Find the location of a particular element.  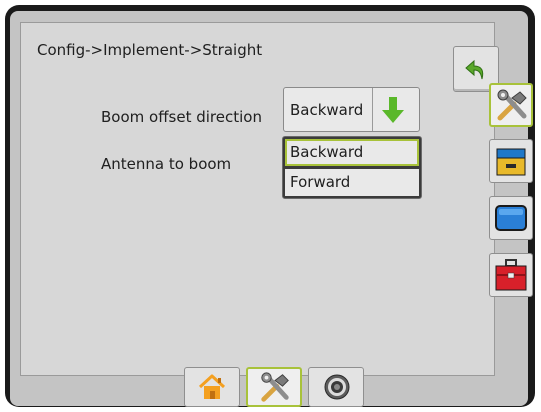

breadcrumb: Config->Implement->Straight is located at coordinates (150, 50).